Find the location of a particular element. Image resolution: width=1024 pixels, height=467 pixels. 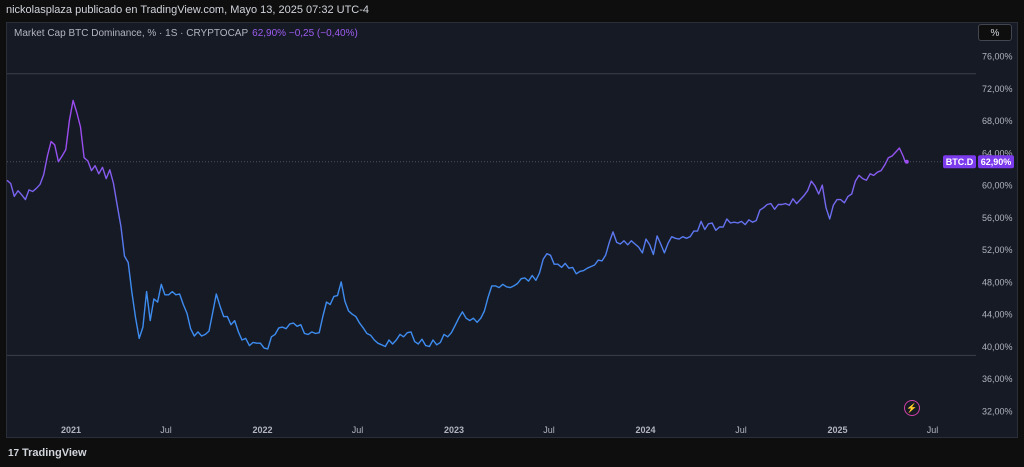

x-tick-label: 2023 is located at coordinates (454, 430).